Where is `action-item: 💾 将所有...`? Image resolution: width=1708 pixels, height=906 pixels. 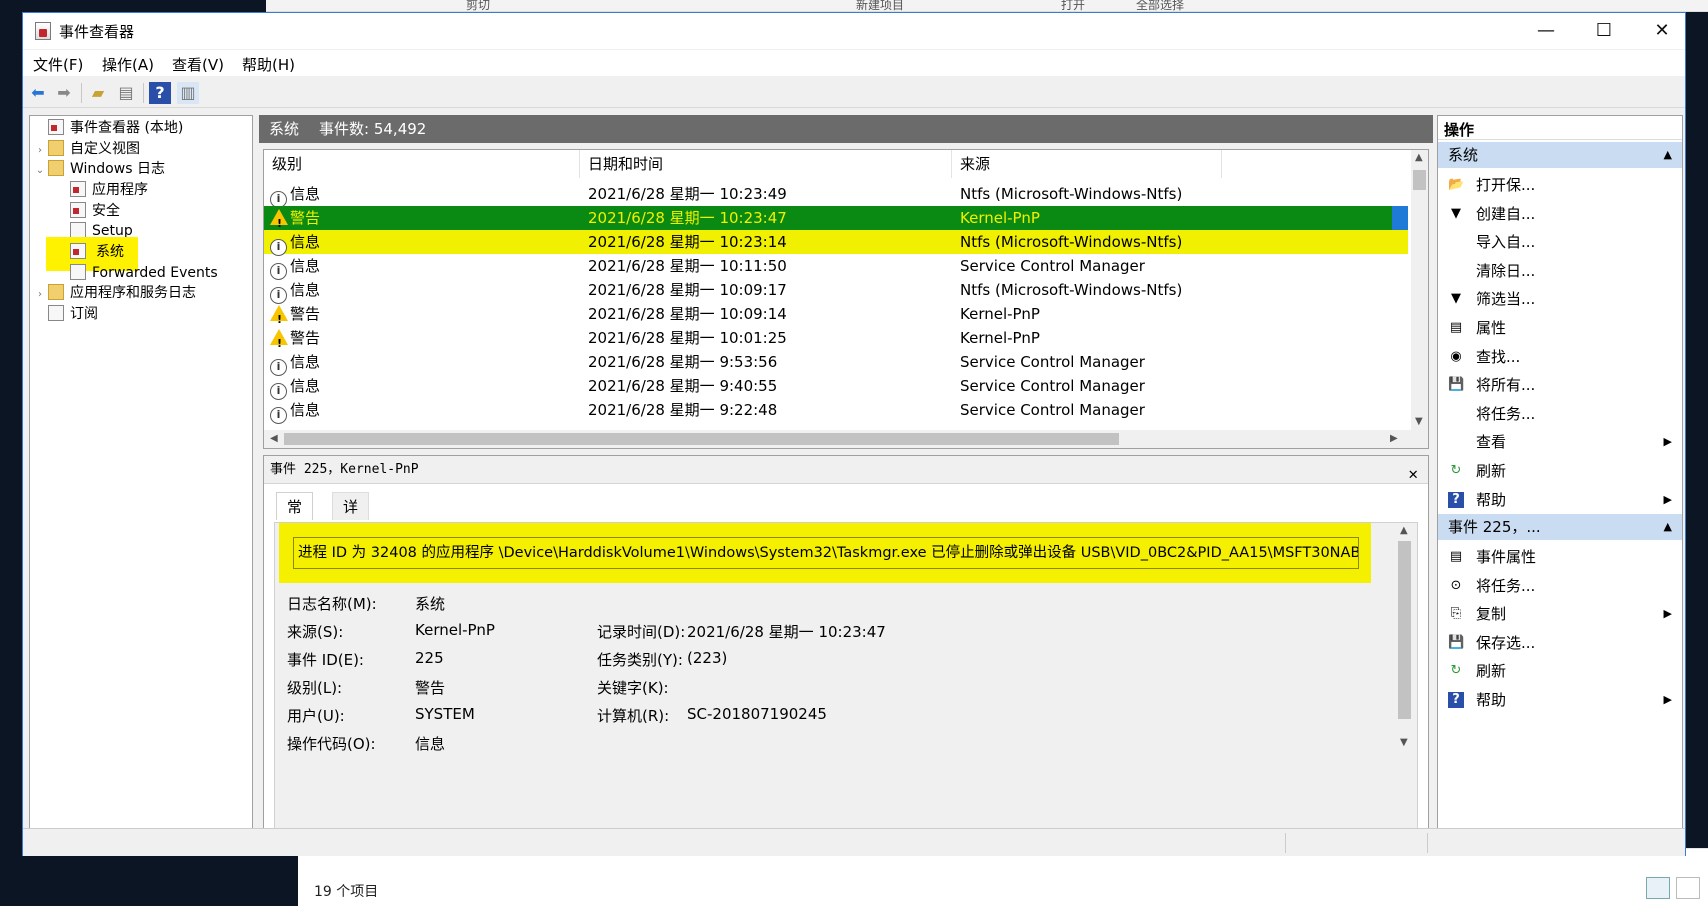
action-item: 💾 将所有... is located at coordinates (1560, 385).